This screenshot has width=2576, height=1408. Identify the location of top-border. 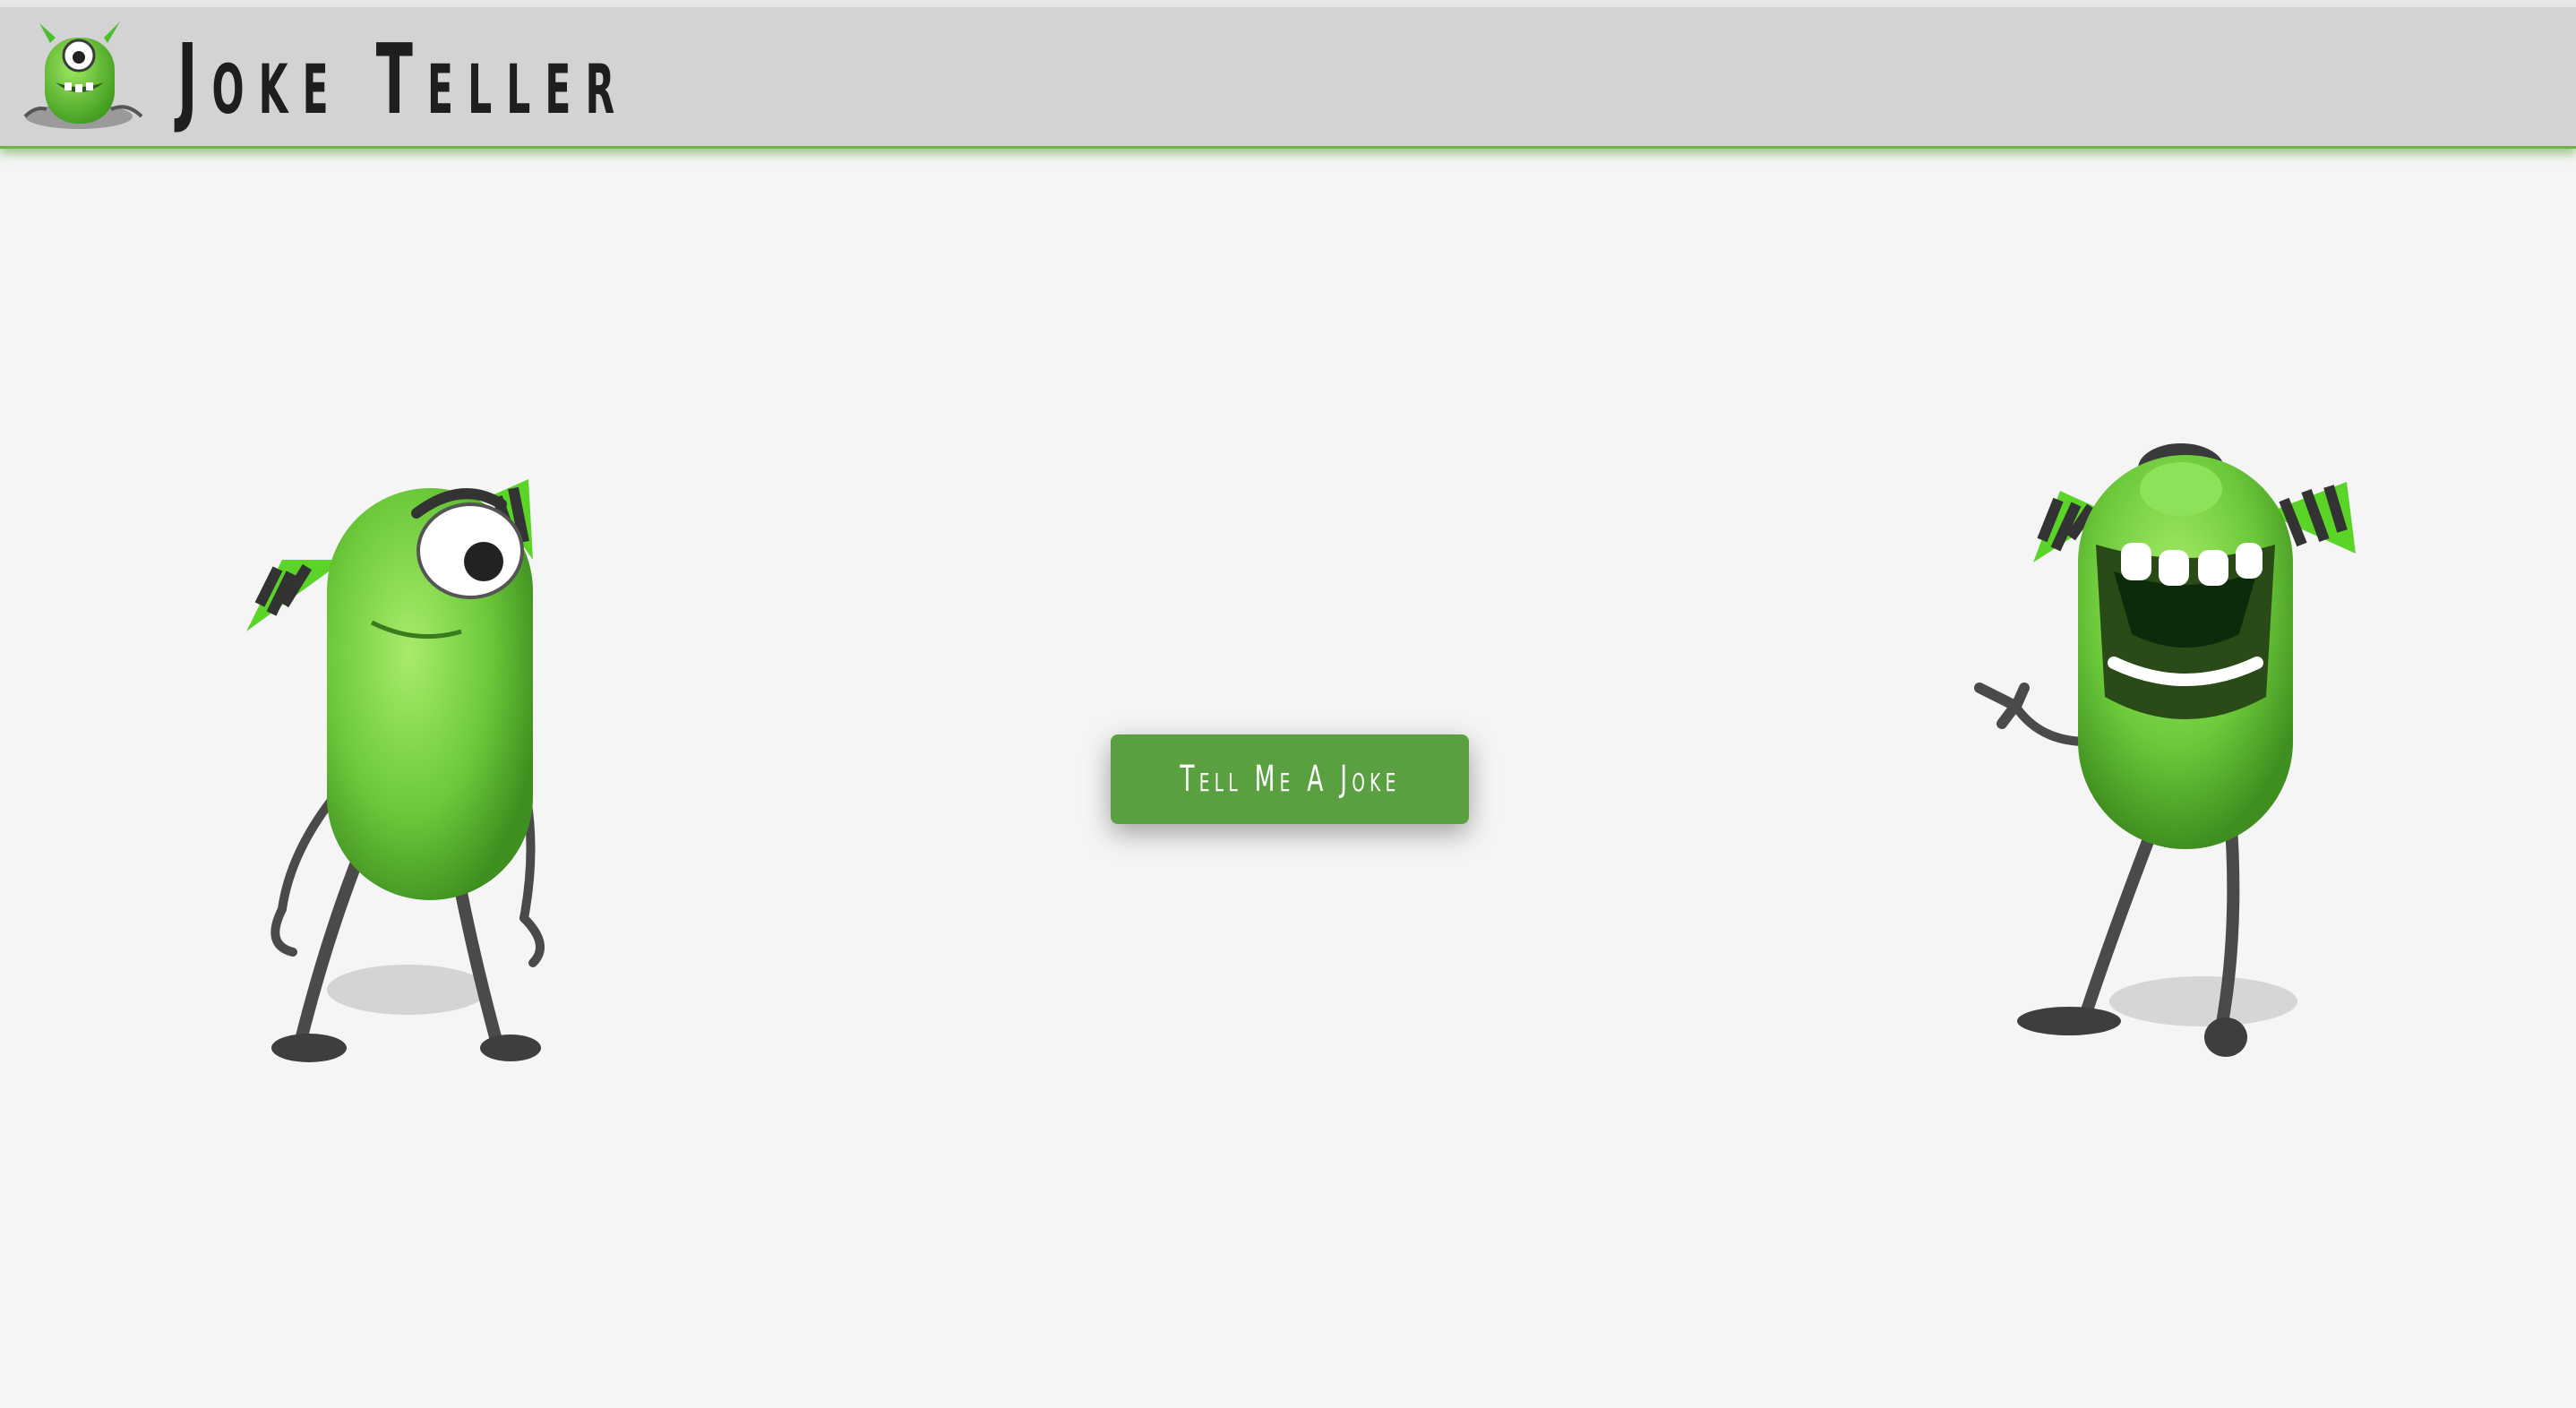
(1288, 3).